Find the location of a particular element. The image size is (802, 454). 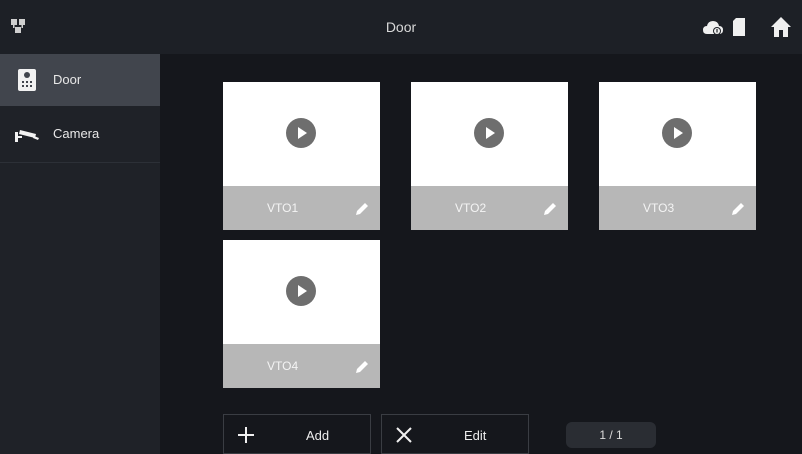

device-name: VTO2 is located at coordinates (471, 208).